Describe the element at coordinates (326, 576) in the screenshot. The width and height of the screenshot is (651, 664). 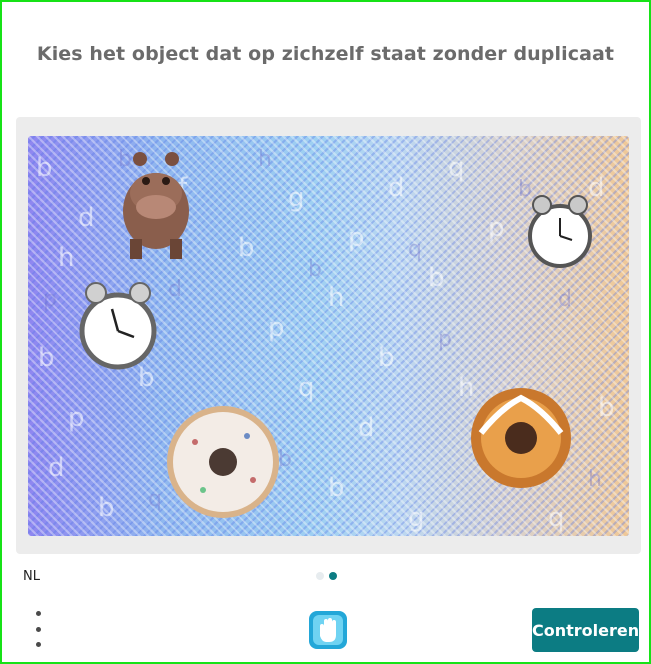
I see `page-indicator` at that location.